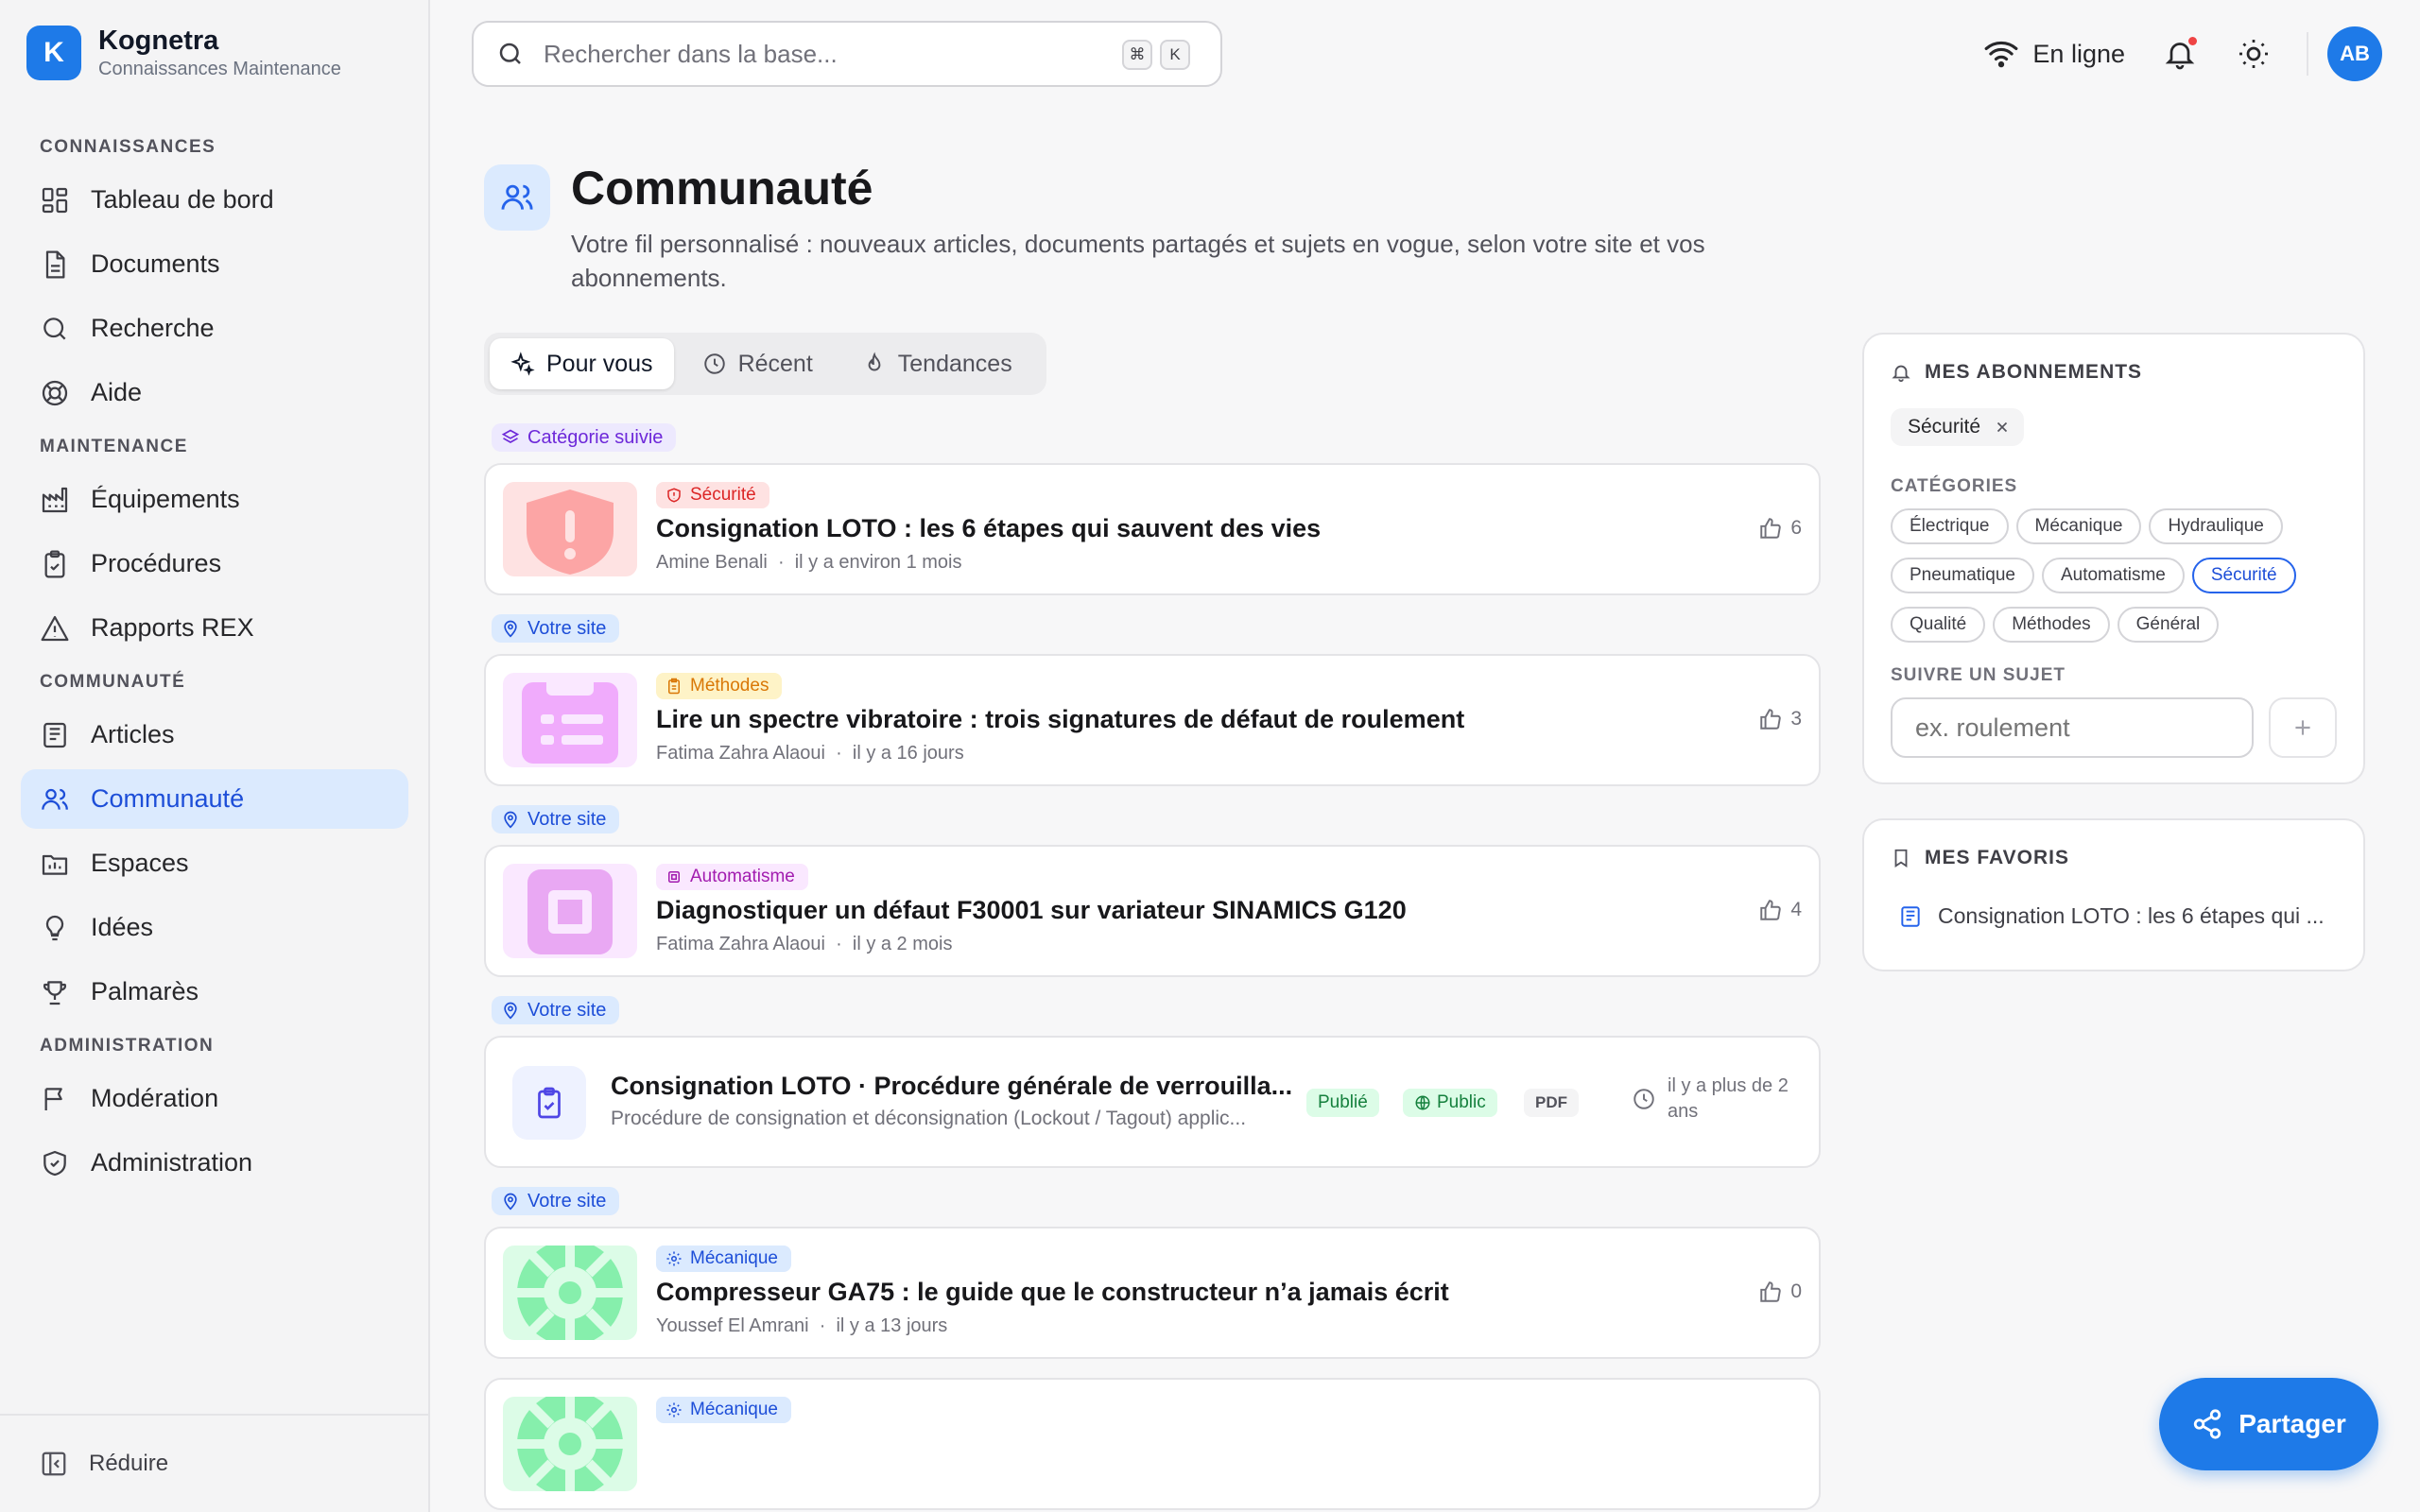  I want to click on like-button: 4, so click(1780, 910).